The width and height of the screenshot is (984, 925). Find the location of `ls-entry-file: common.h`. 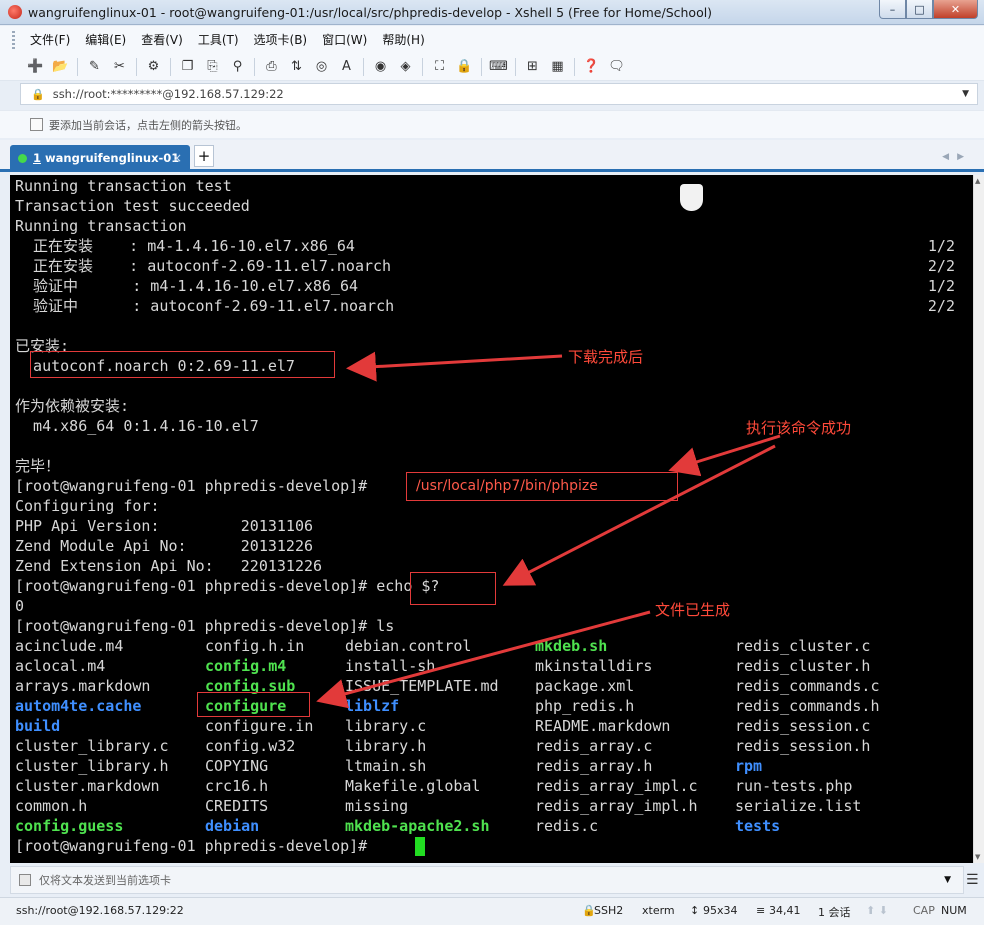

ls-entry-file: common.h is located at coordinates (51, 806).